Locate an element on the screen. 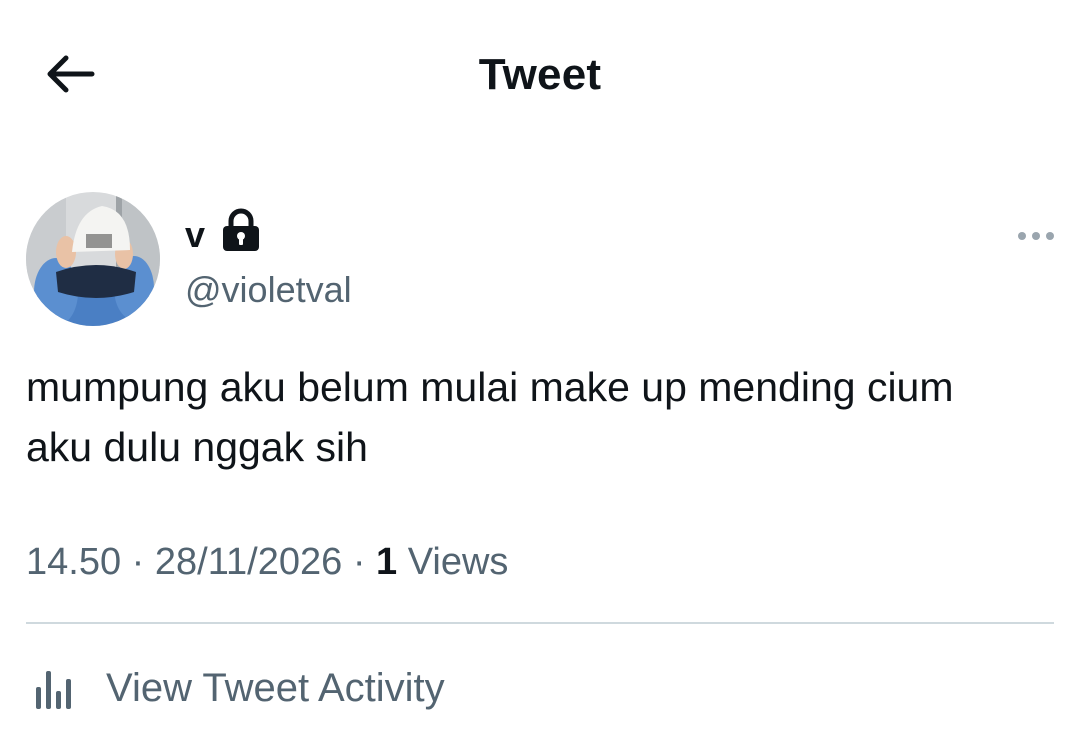 Image resolution: width=1080 pixels, height=746 pixels. lock-icon is located at coordinates (241, 229).